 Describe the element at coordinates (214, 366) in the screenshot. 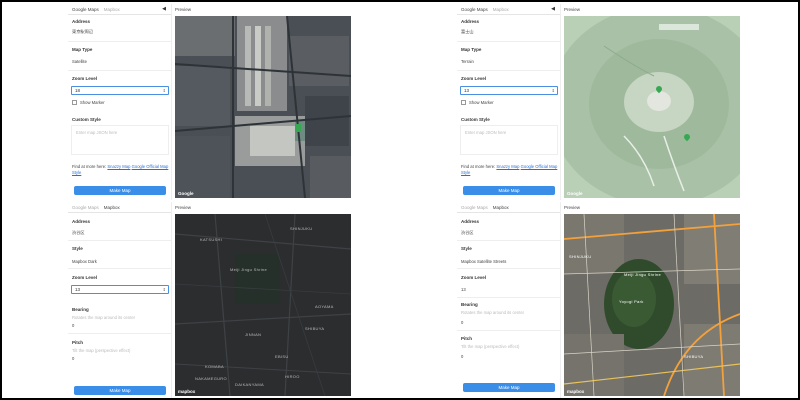

I see `map-label: KOMABA` at that location.